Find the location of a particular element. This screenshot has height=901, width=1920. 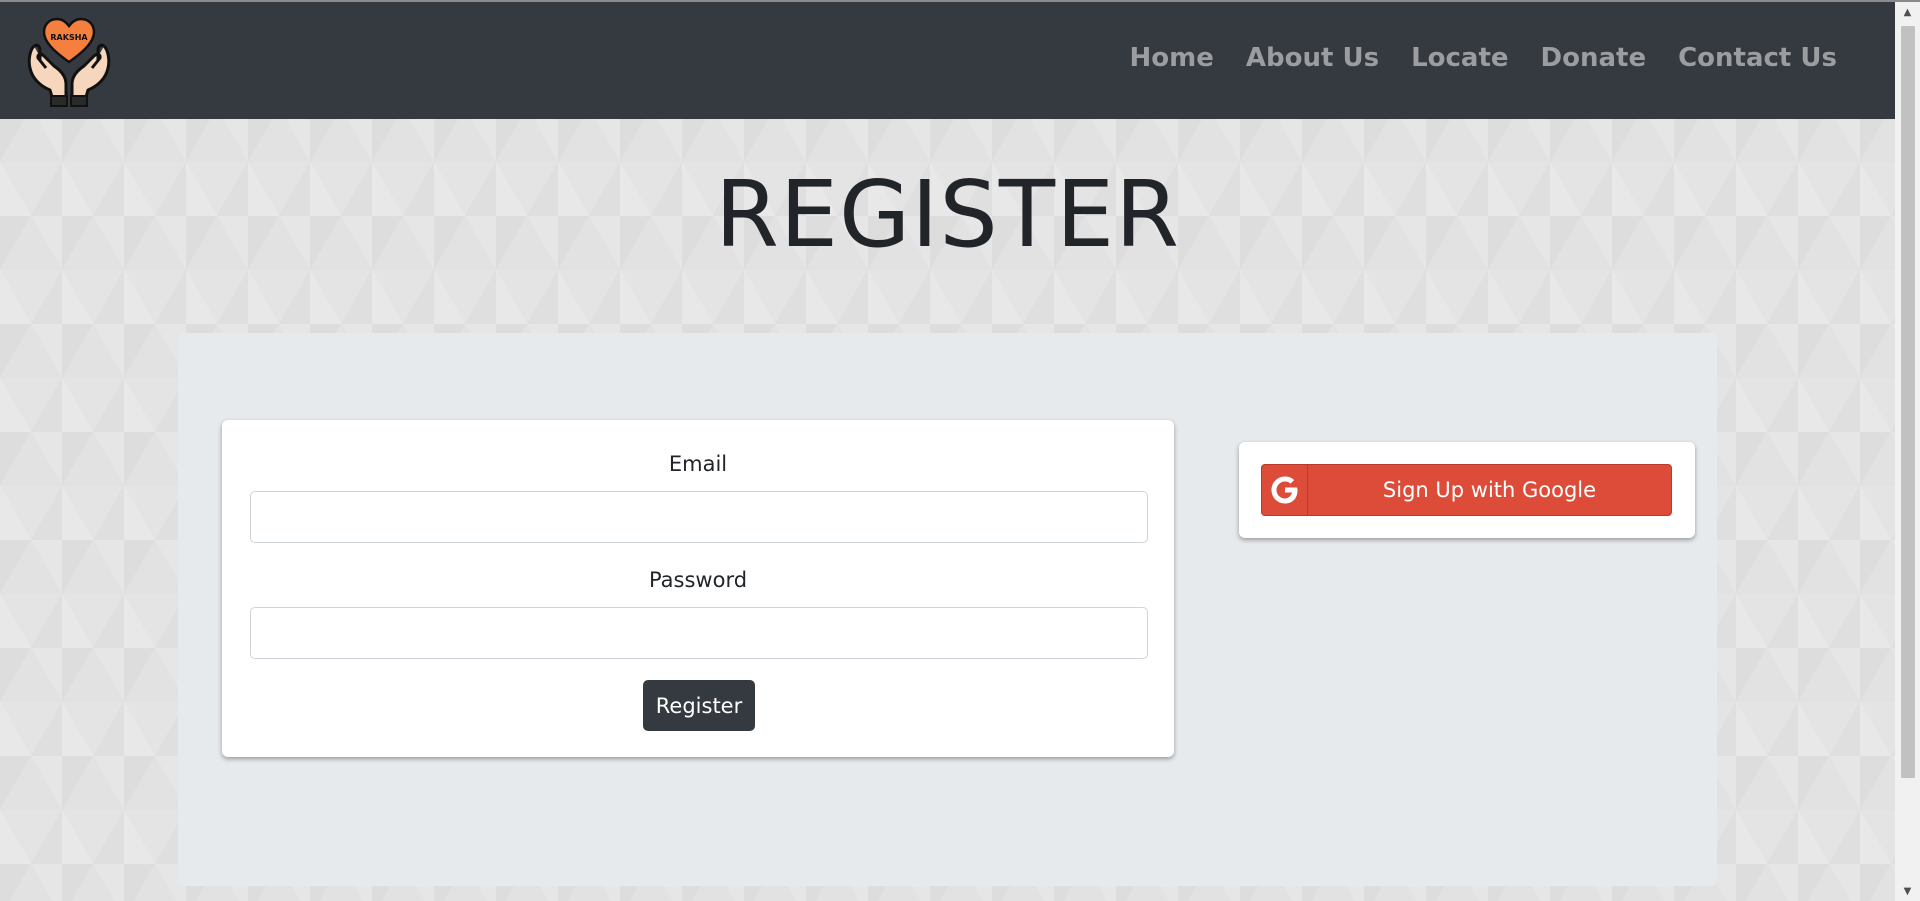

email-input is located at coordinates (699, 517).